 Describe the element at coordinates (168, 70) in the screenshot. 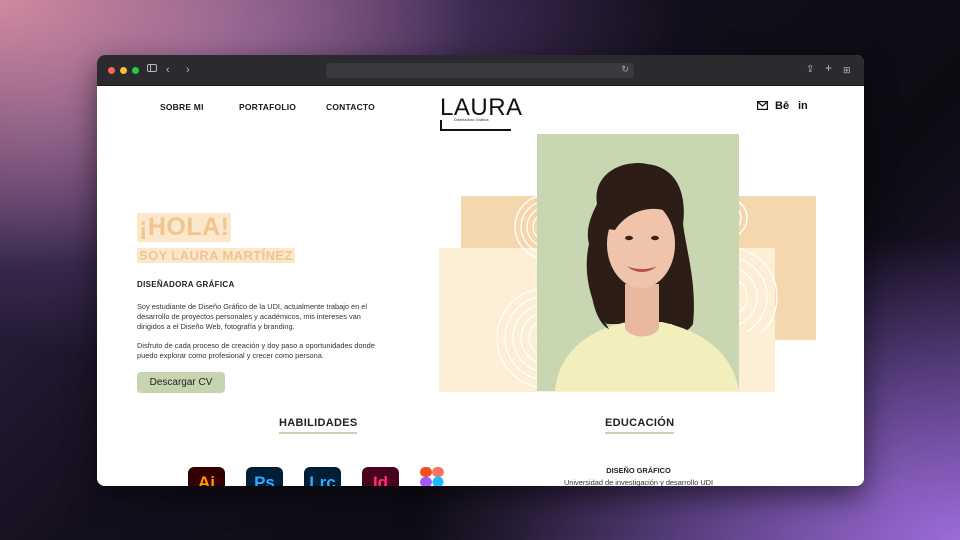

I see `back-icon: ‹` at that location.